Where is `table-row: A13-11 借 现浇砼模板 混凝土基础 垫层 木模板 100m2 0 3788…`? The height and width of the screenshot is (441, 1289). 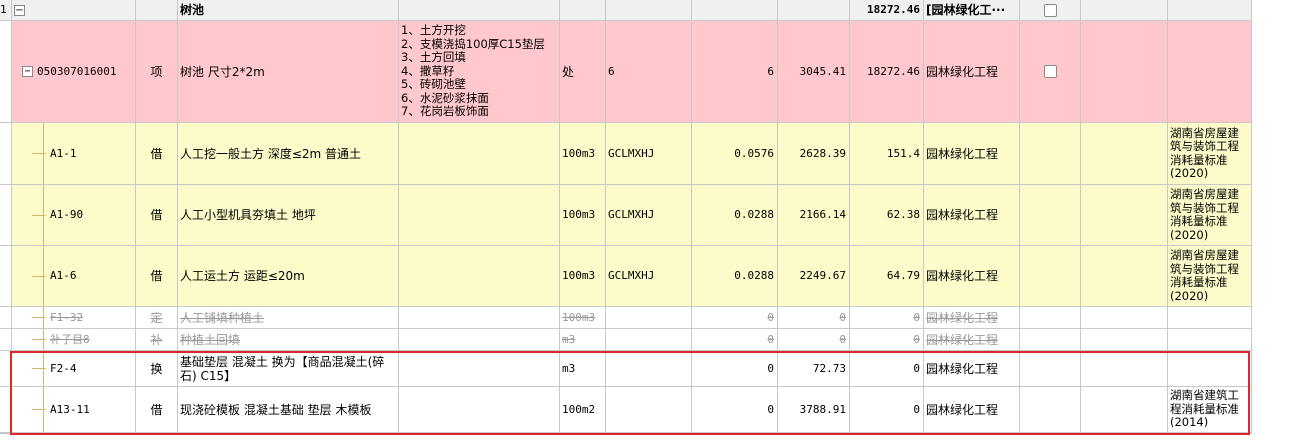
table-row: A13-11 借 现浇砼模板 混凝土基础 垫层 木模板 100m2 0 3788… is located at coordinates (644, 410).